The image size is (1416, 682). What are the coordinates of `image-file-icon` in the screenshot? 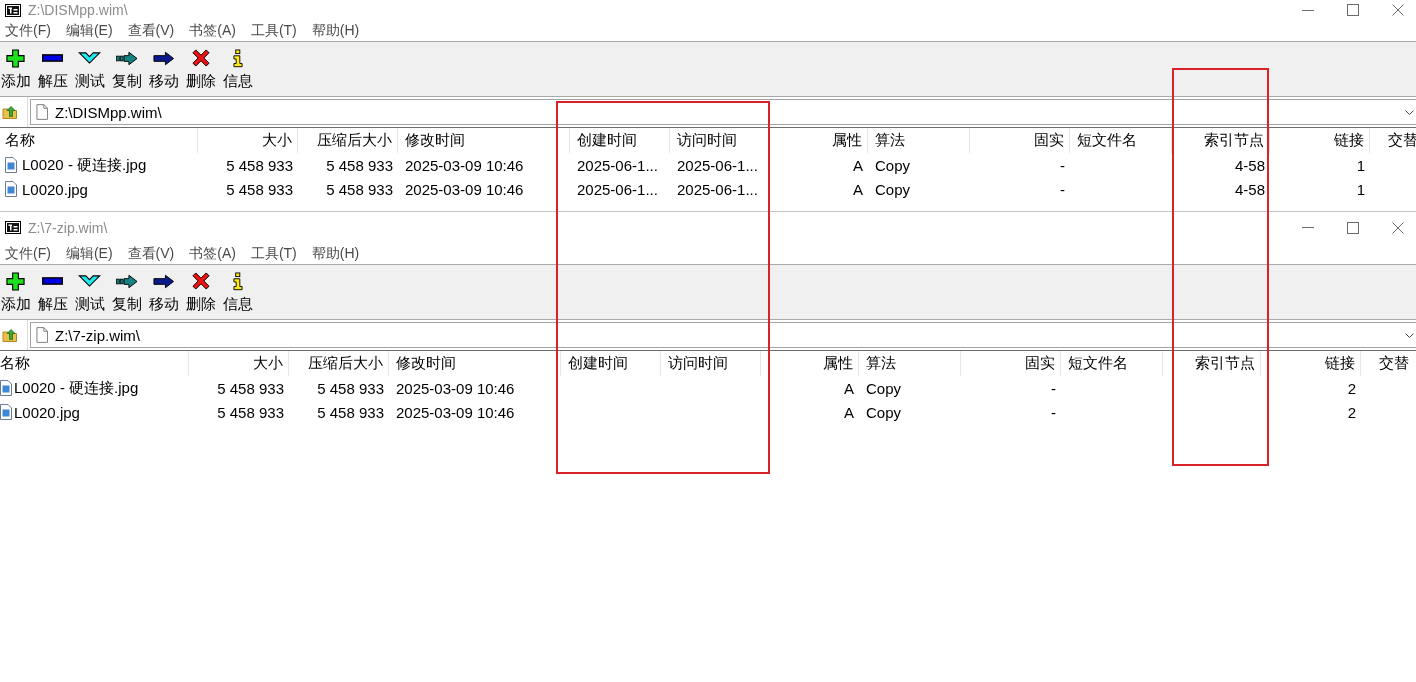 It's located at (11, 189).